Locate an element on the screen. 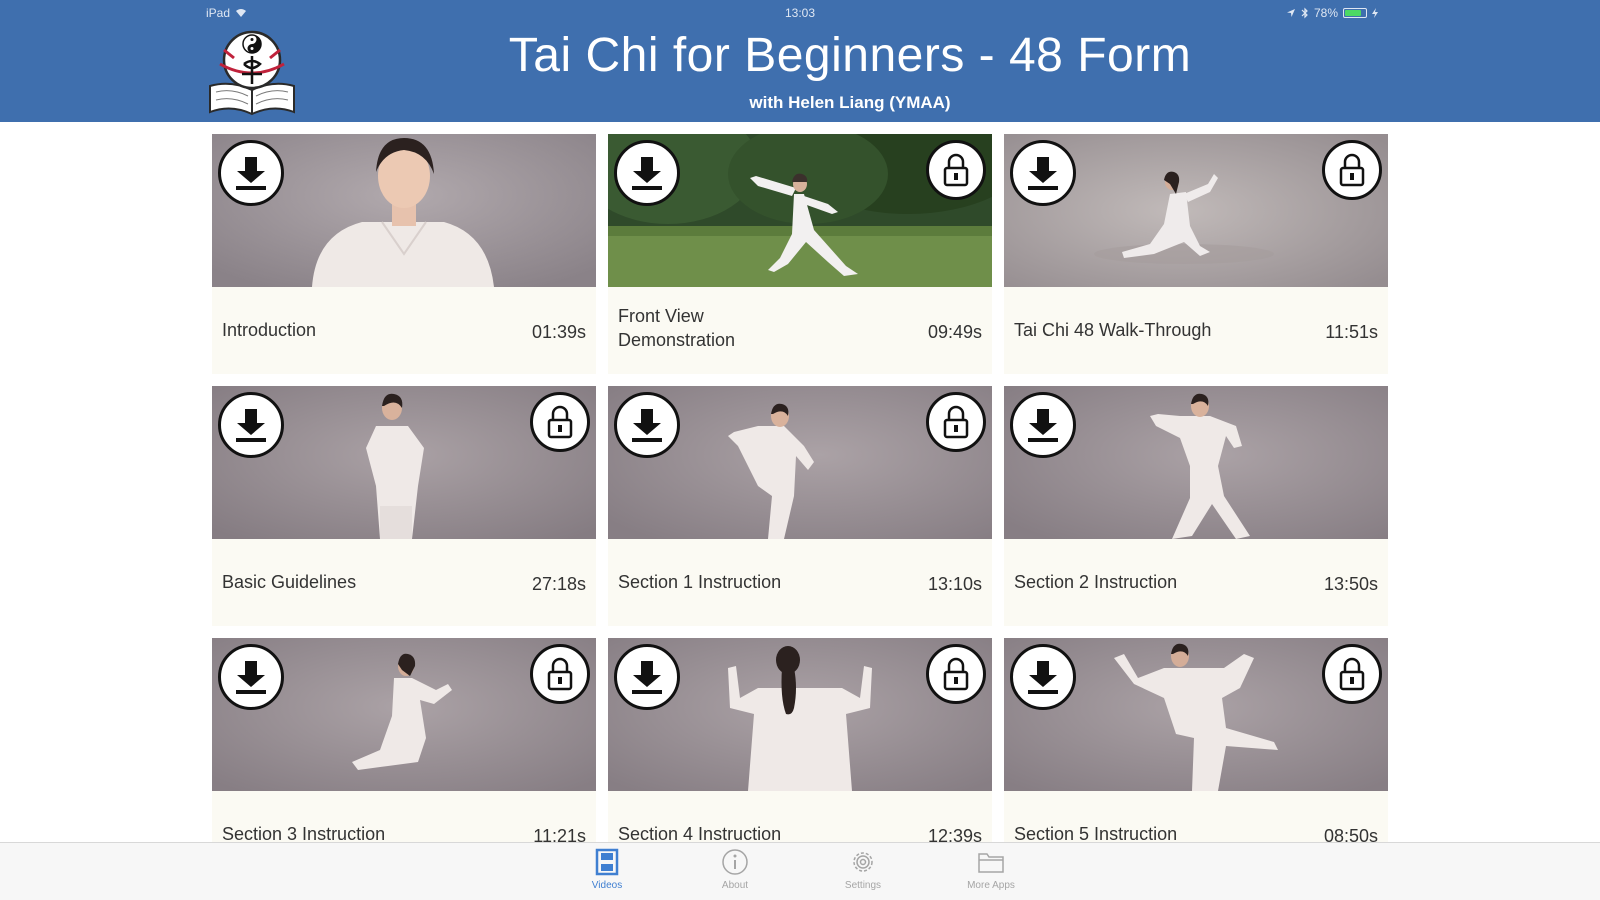 The image size is (1600, 900). info-icon is located at coordinates (735, 862).